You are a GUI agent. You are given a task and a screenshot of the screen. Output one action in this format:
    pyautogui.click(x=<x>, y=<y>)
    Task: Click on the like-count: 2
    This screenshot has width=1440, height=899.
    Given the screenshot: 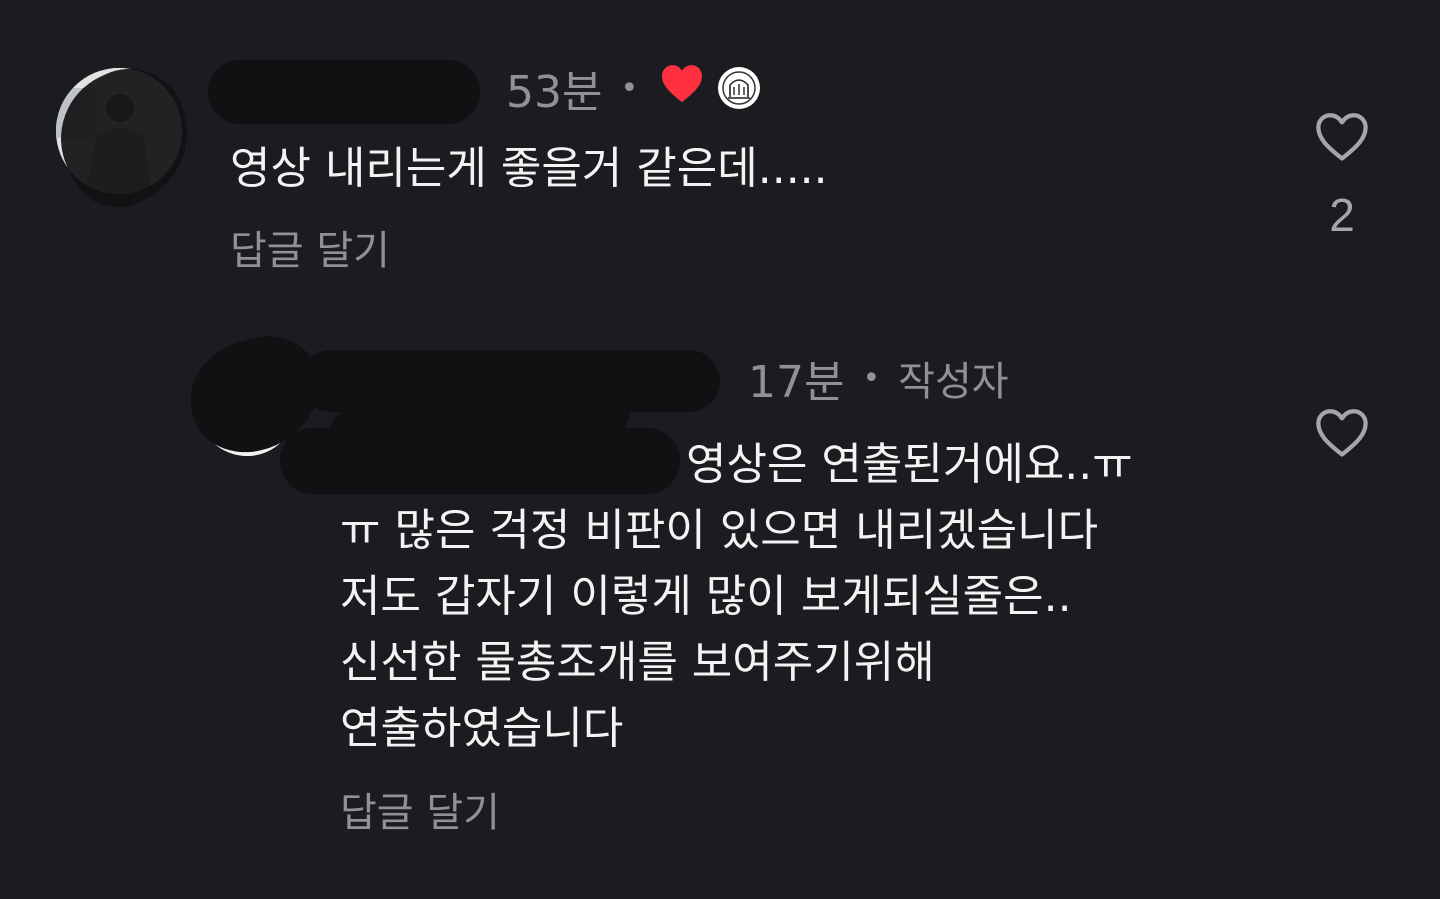 What is the action you would take?
    pyautogui.click(x=1342, y=215)
    